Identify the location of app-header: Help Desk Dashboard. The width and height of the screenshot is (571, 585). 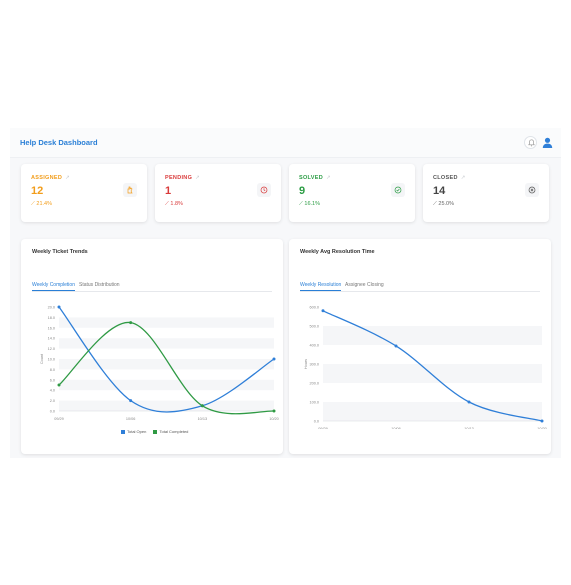
(285, 143).